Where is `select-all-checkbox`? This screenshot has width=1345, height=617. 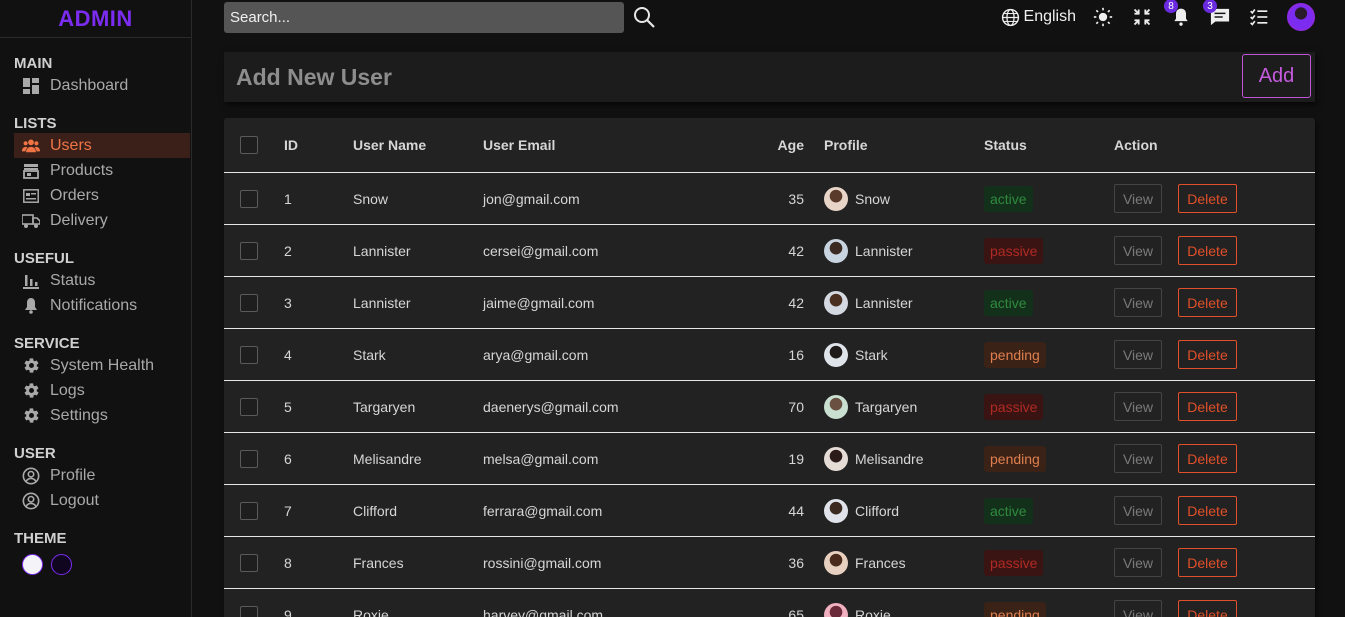
select-all-checkbox is located at coordinates (249, 145).